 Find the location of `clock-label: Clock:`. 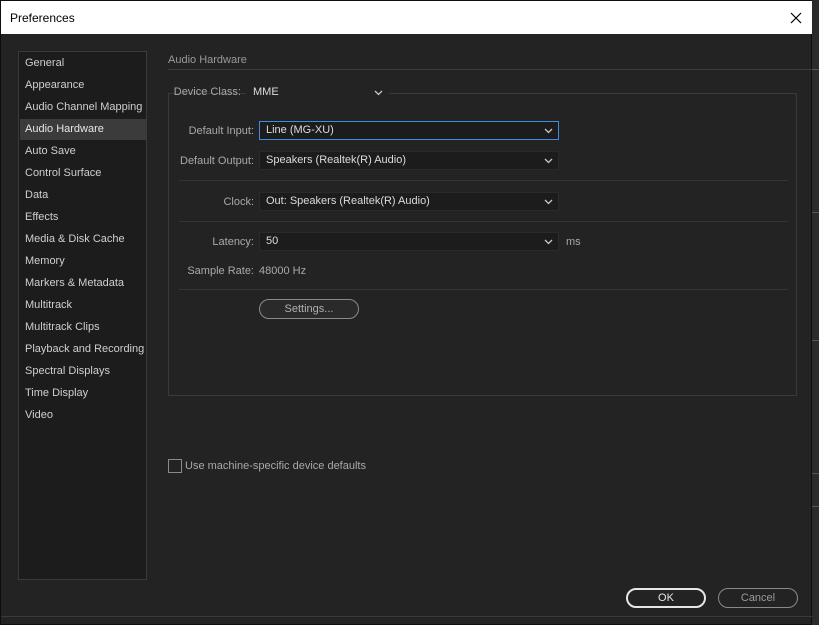

clock-label: Clock: is located at coordinates (238, 202).